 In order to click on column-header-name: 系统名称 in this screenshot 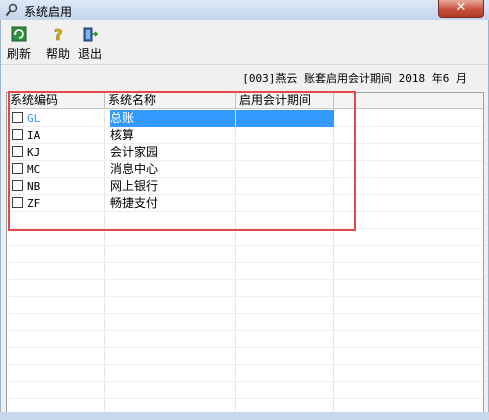, I will do `click(170, 100)`.